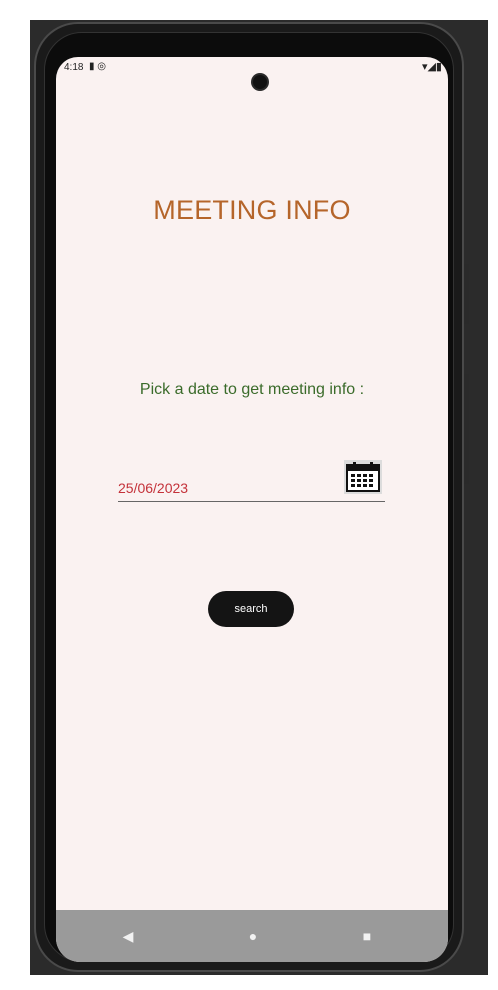 This screenshot has height=990, width=498. I want to click on back-icon: ◀, so click(128, 936).